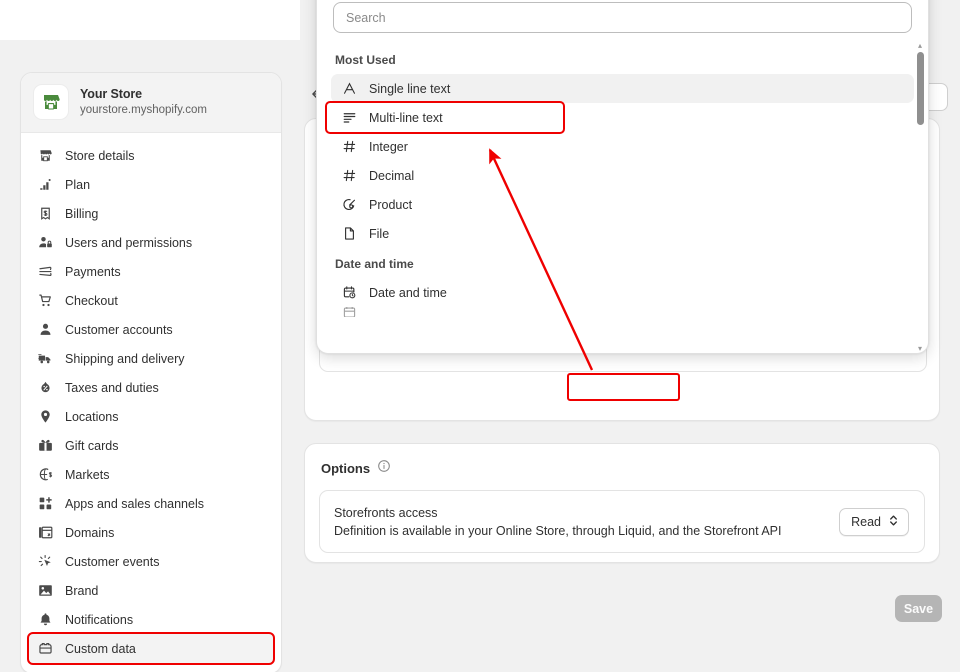 This screenshot has width=960, height=672. What do you see at coordinates (125, 358) in the screenshot?
I see `sidebar-item-label: Shipping and delivery` at bounding box center [125, 358].